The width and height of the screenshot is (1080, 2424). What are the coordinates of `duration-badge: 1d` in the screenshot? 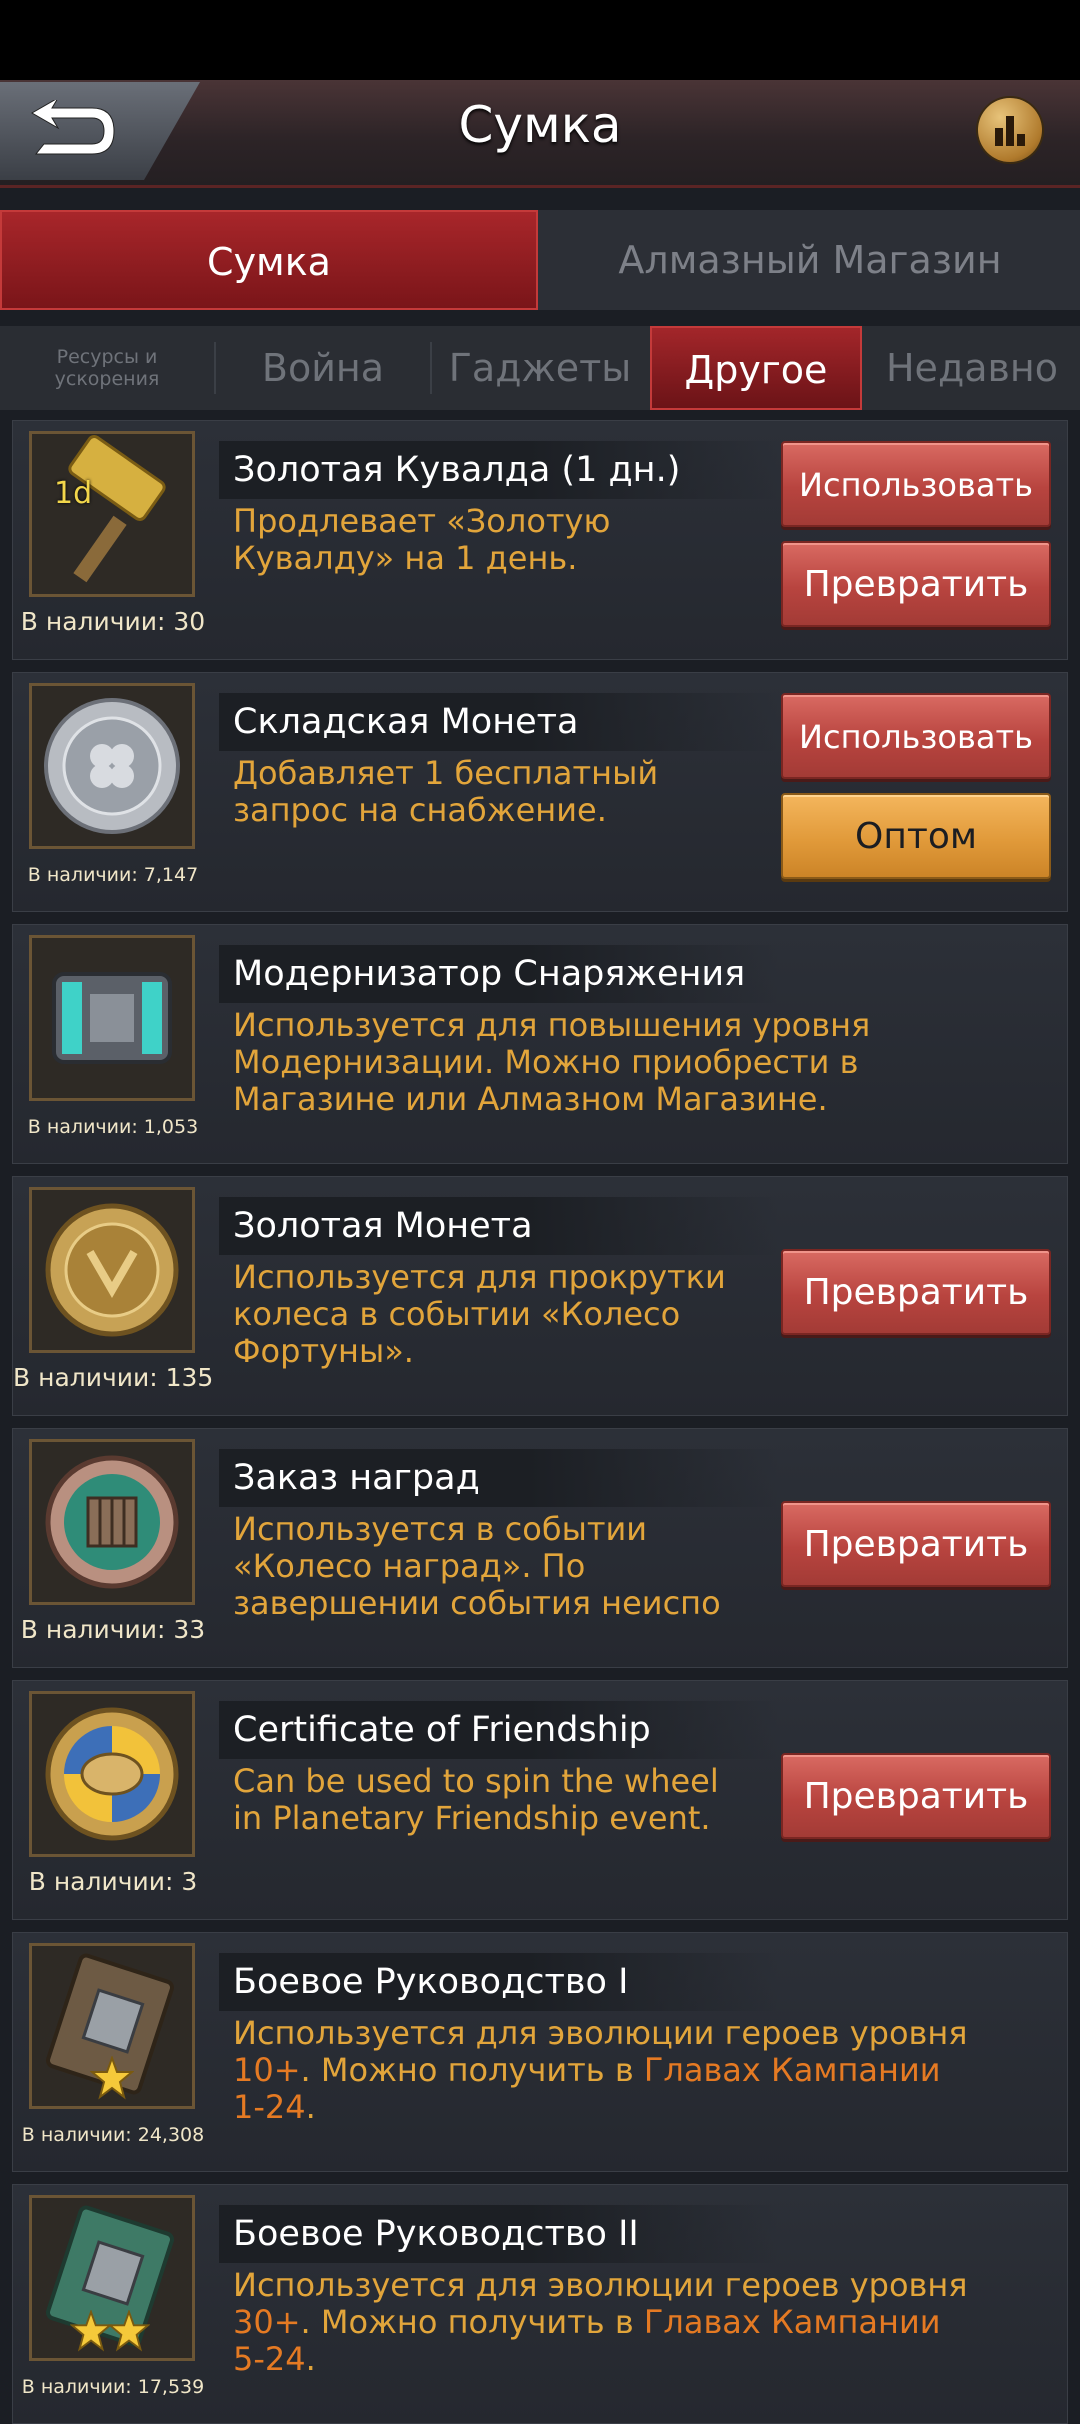 It's located at (73, 493).